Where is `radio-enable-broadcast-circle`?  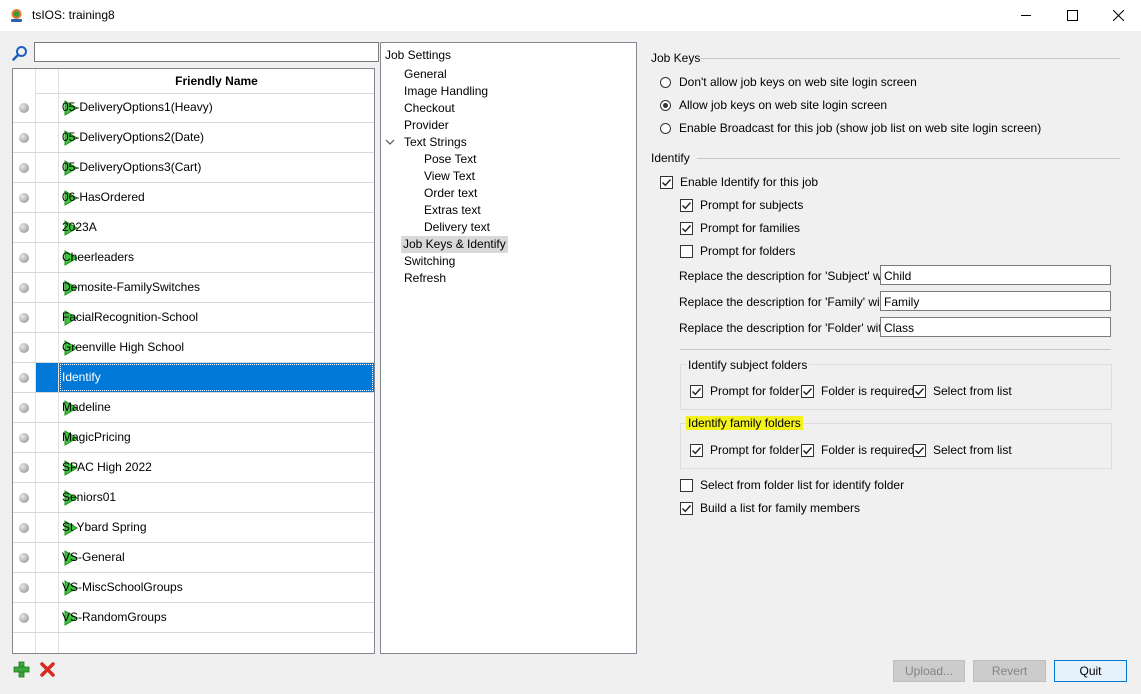
radio-enable-broadcast-circle is located at coordinates (665, 128).